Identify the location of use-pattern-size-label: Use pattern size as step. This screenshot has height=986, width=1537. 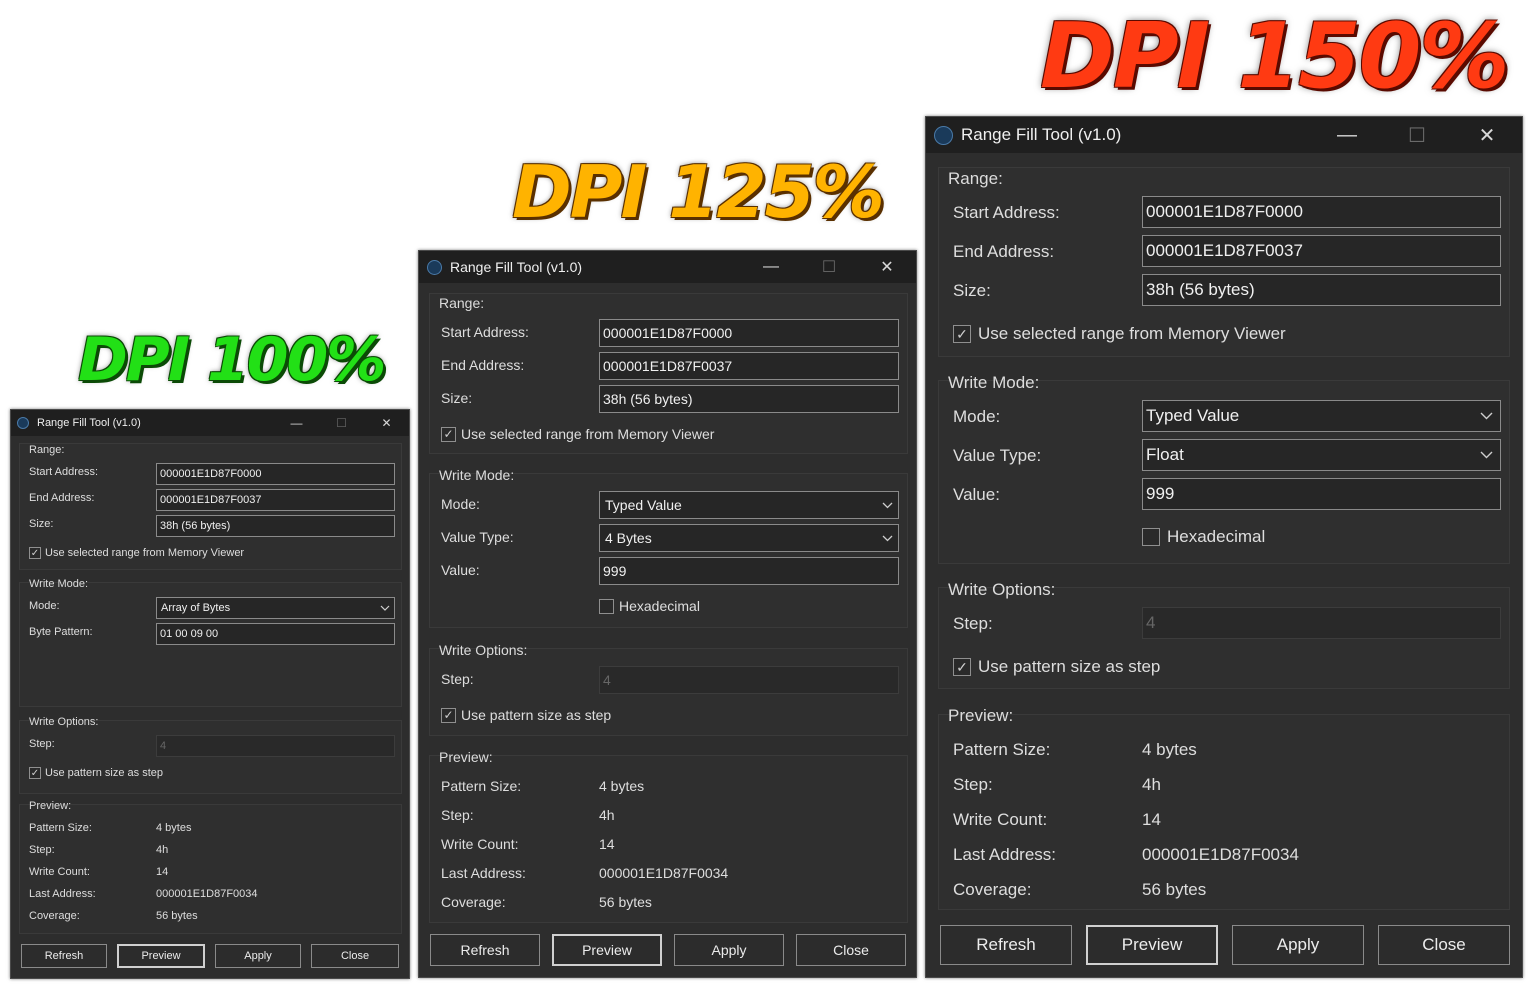
(1069, 666).